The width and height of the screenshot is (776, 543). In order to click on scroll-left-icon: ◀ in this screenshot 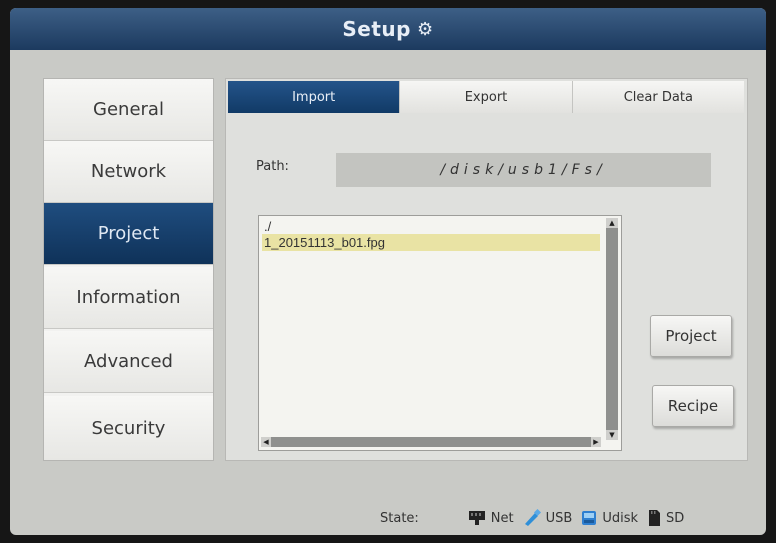, I will do `click(266, 442)`.